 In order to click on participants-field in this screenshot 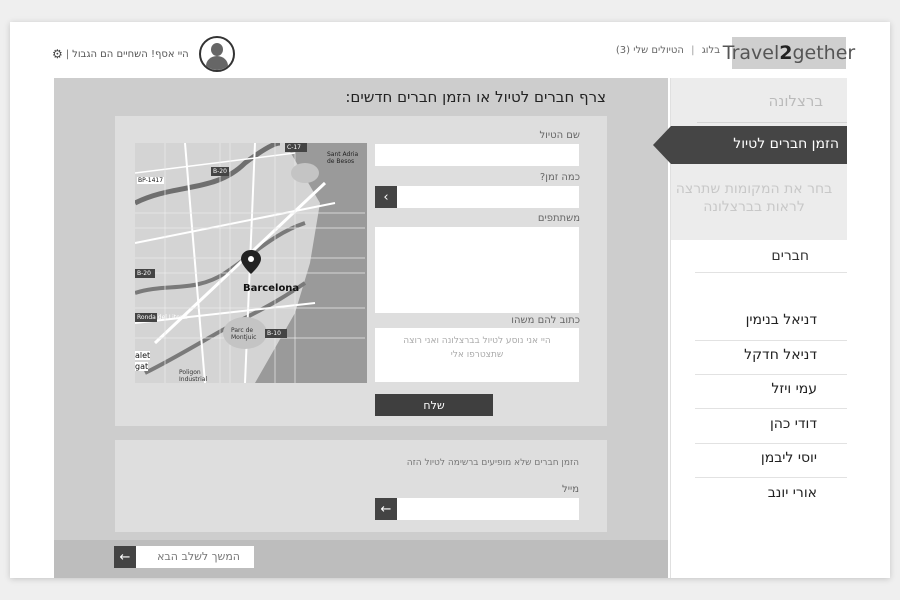, I will do `click(477, 270)`.